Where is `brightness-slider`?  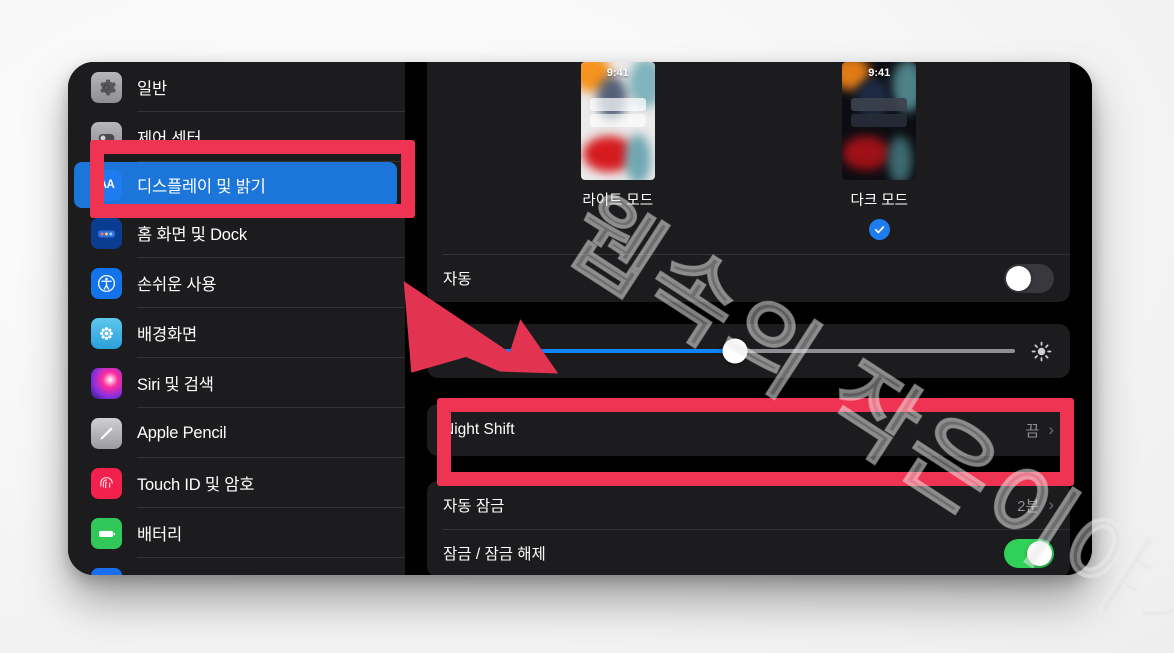
brightness-slider is located at coordinates (745, 351).